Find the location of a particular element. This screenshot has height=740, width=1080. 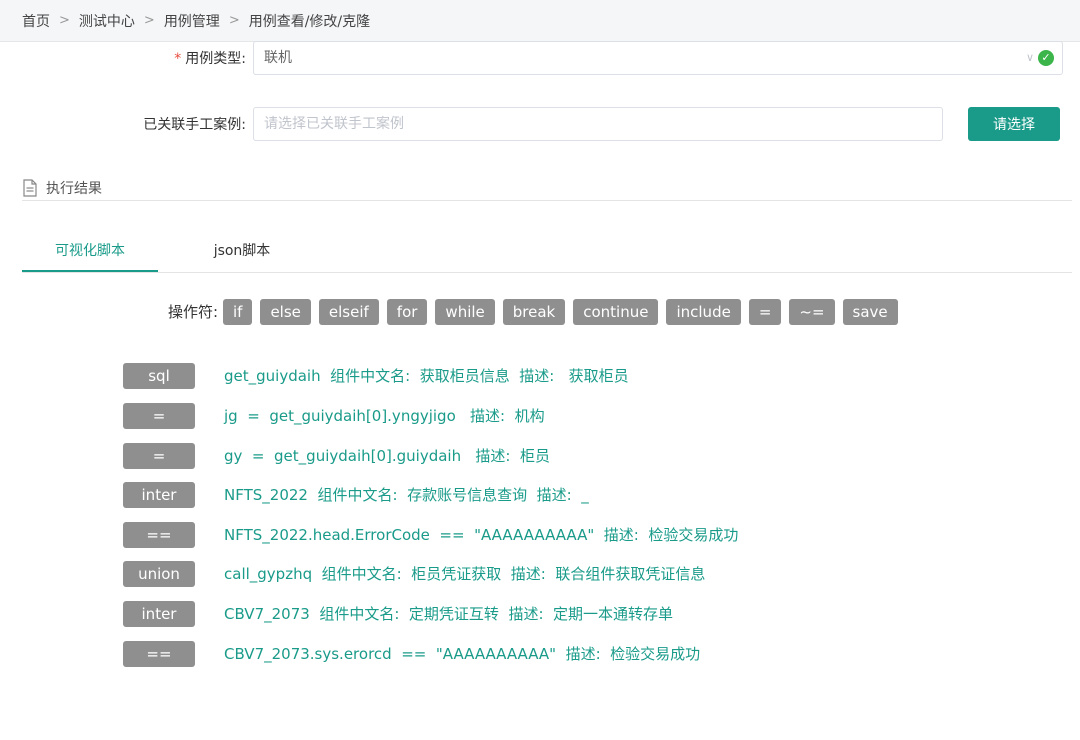

linked-manual-label: 已关联手工案例: is located at coordinates (194, 125).